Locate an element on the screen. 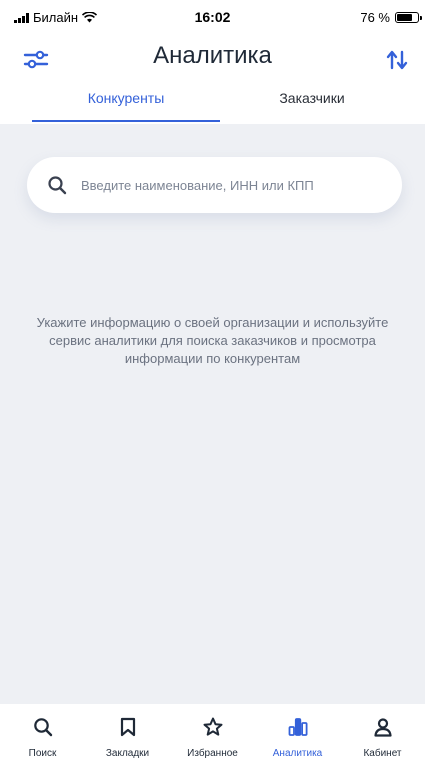  battery-fill is located at coordinates (405, 17).